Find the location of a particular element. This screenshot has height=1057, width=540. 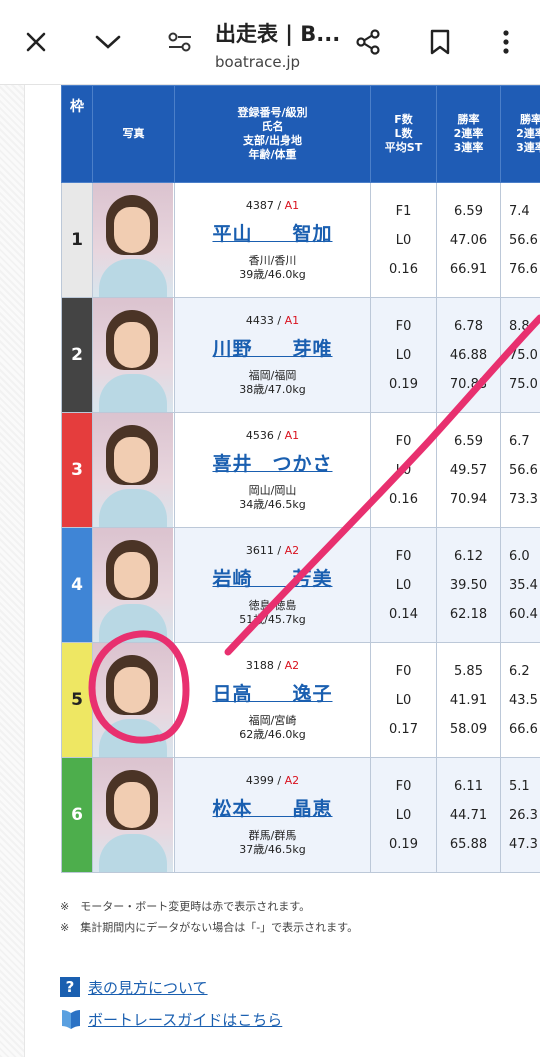

note-line: ※ モーター・ボート変更時は赤で表示されます。 is located at coordinates (185, 906).